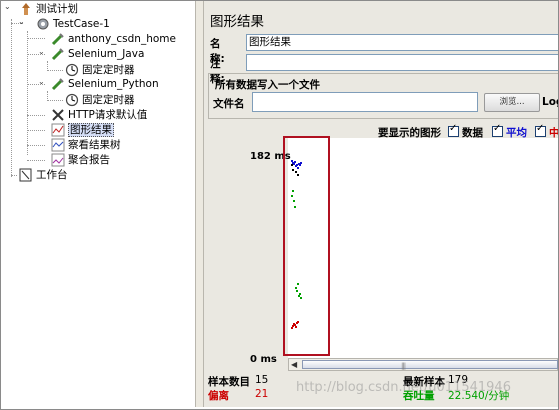 The width and height of the screenshot is (559, 410). Describe the element at coordinates (218, 396) in the screenshot. I see `deviation-label: 偏离` at that location.